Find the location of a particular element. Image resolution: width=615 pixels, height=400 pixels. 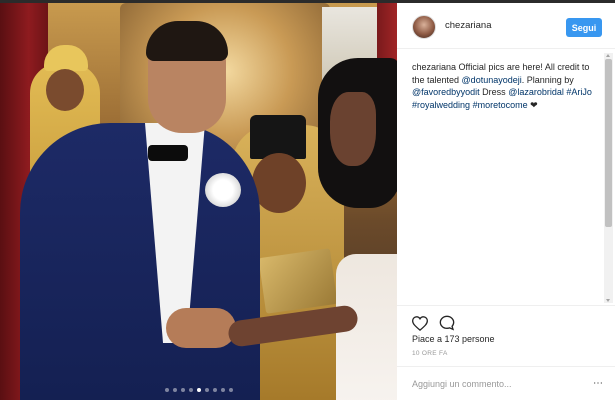

hashtag-link: #royalwedding is located at coordinates (441, 105).